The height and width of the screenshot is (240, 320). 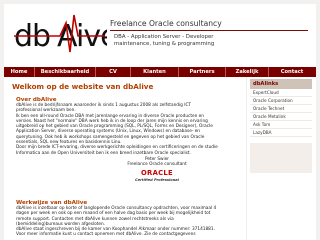 What do you see at coordinates (113, 72) in the screenshot?
I see `nav-cv: CV` at bounding box center [113, 72].